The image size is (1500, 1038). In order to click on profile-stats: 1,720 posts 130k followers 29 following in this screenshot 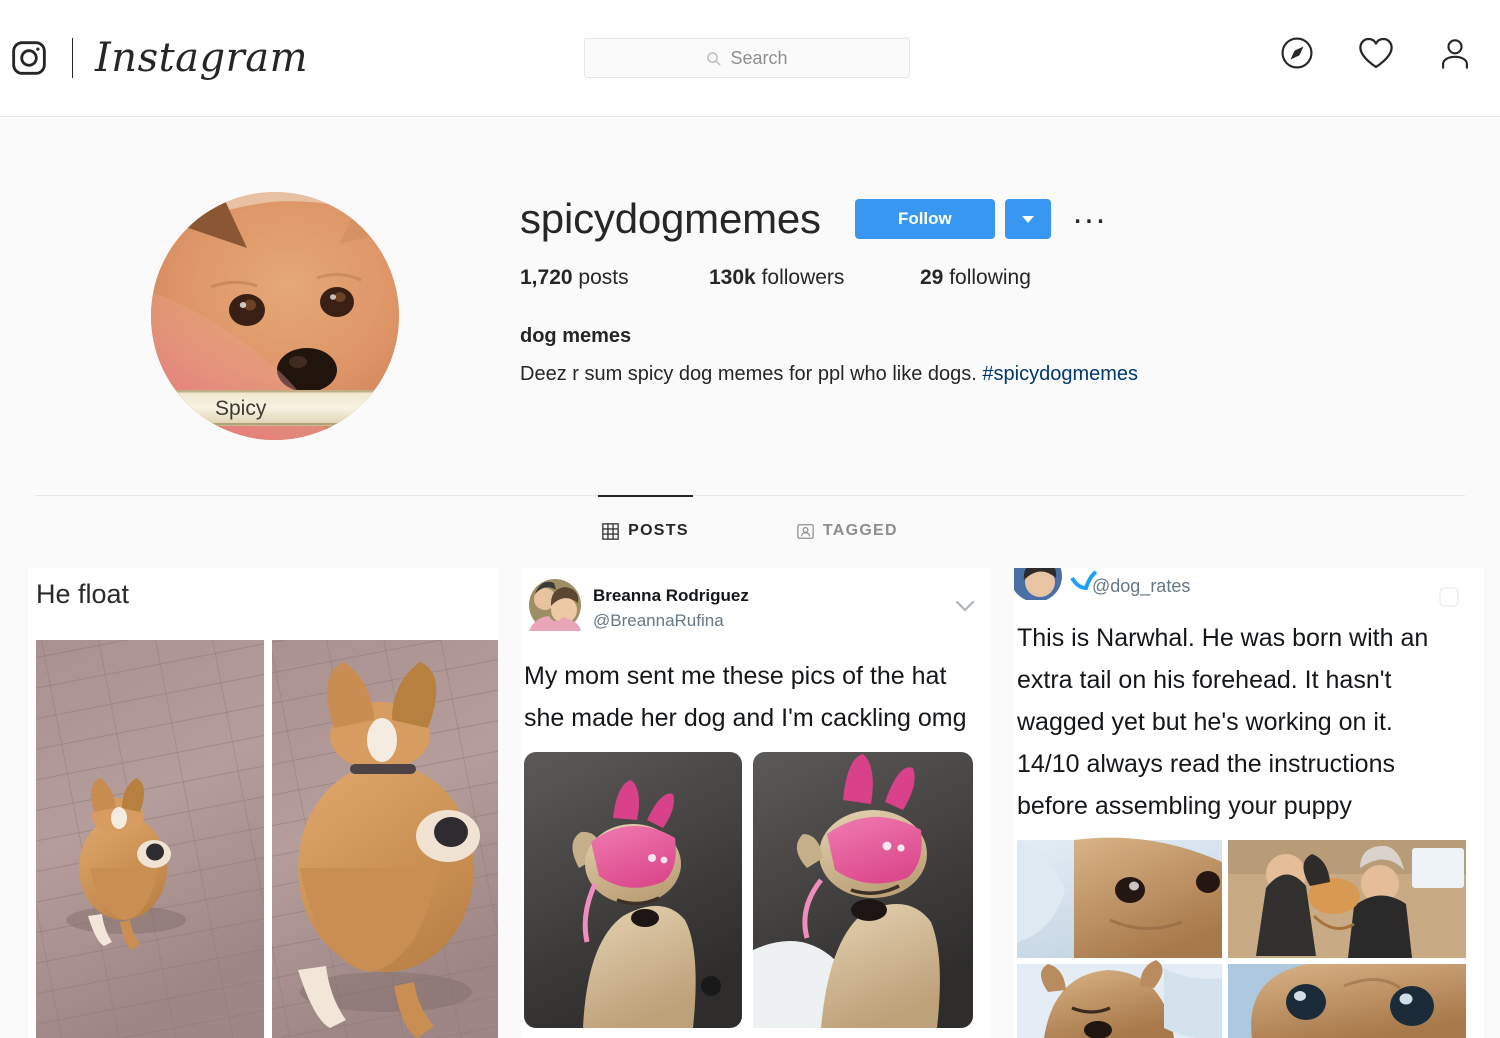, I will do `click(1010, 278)`.